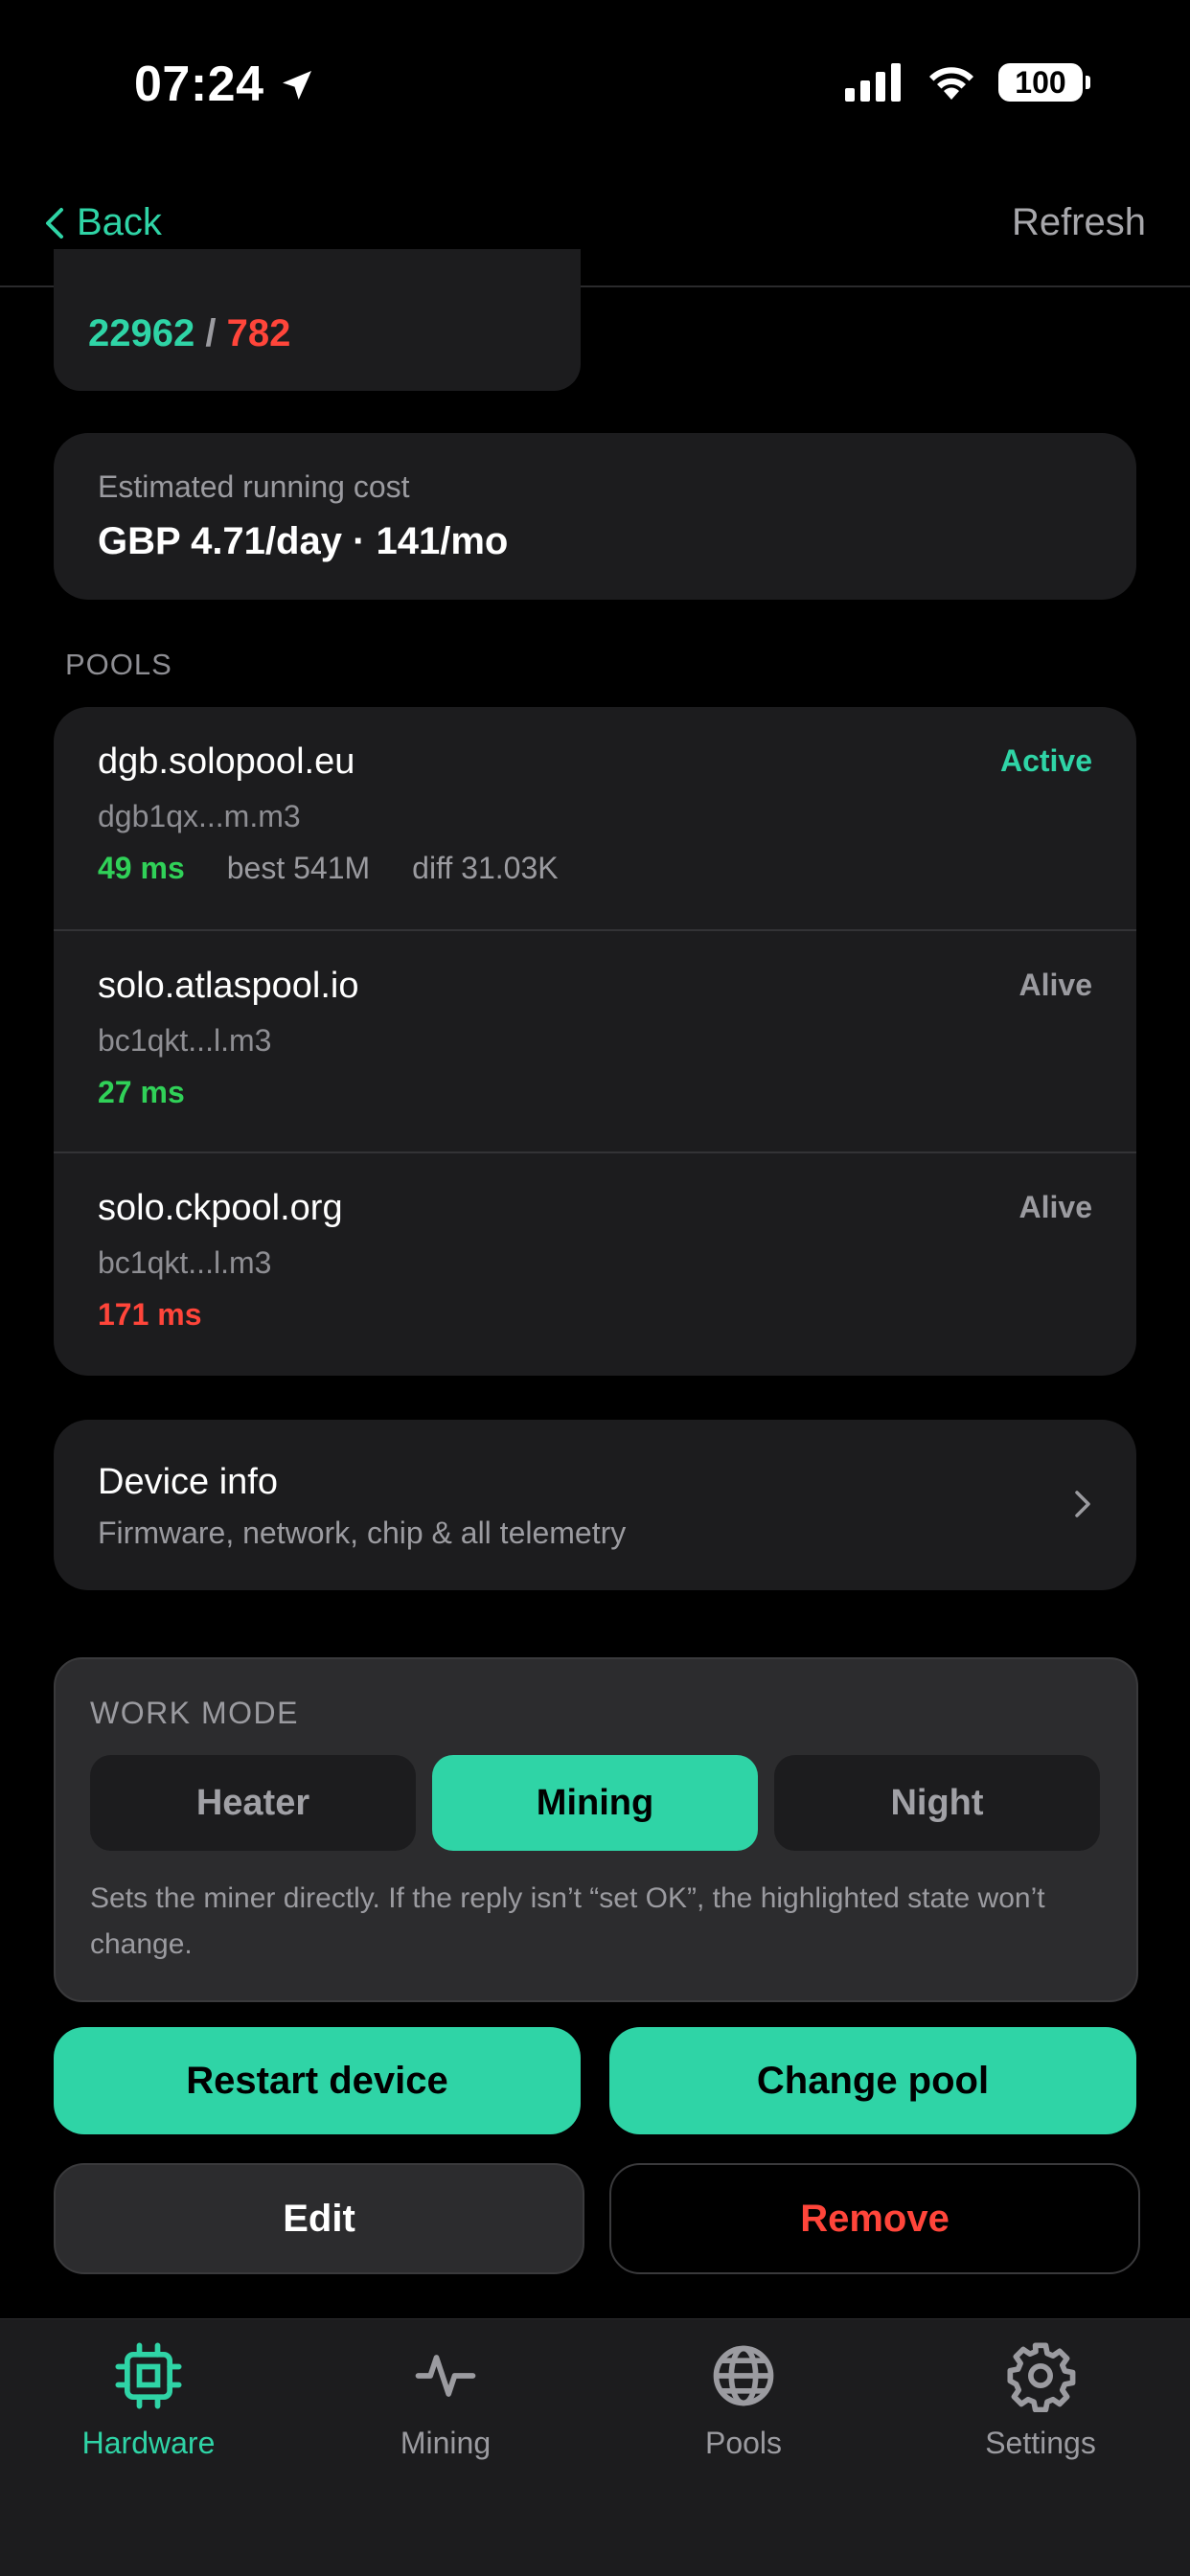 The height and width of the screenshot is (2576, 1190). What do you see at coordinates (254, 486) in the screenshot?
I see `running-cost-label: Estimated running cost` at bounding box center [254, 486].